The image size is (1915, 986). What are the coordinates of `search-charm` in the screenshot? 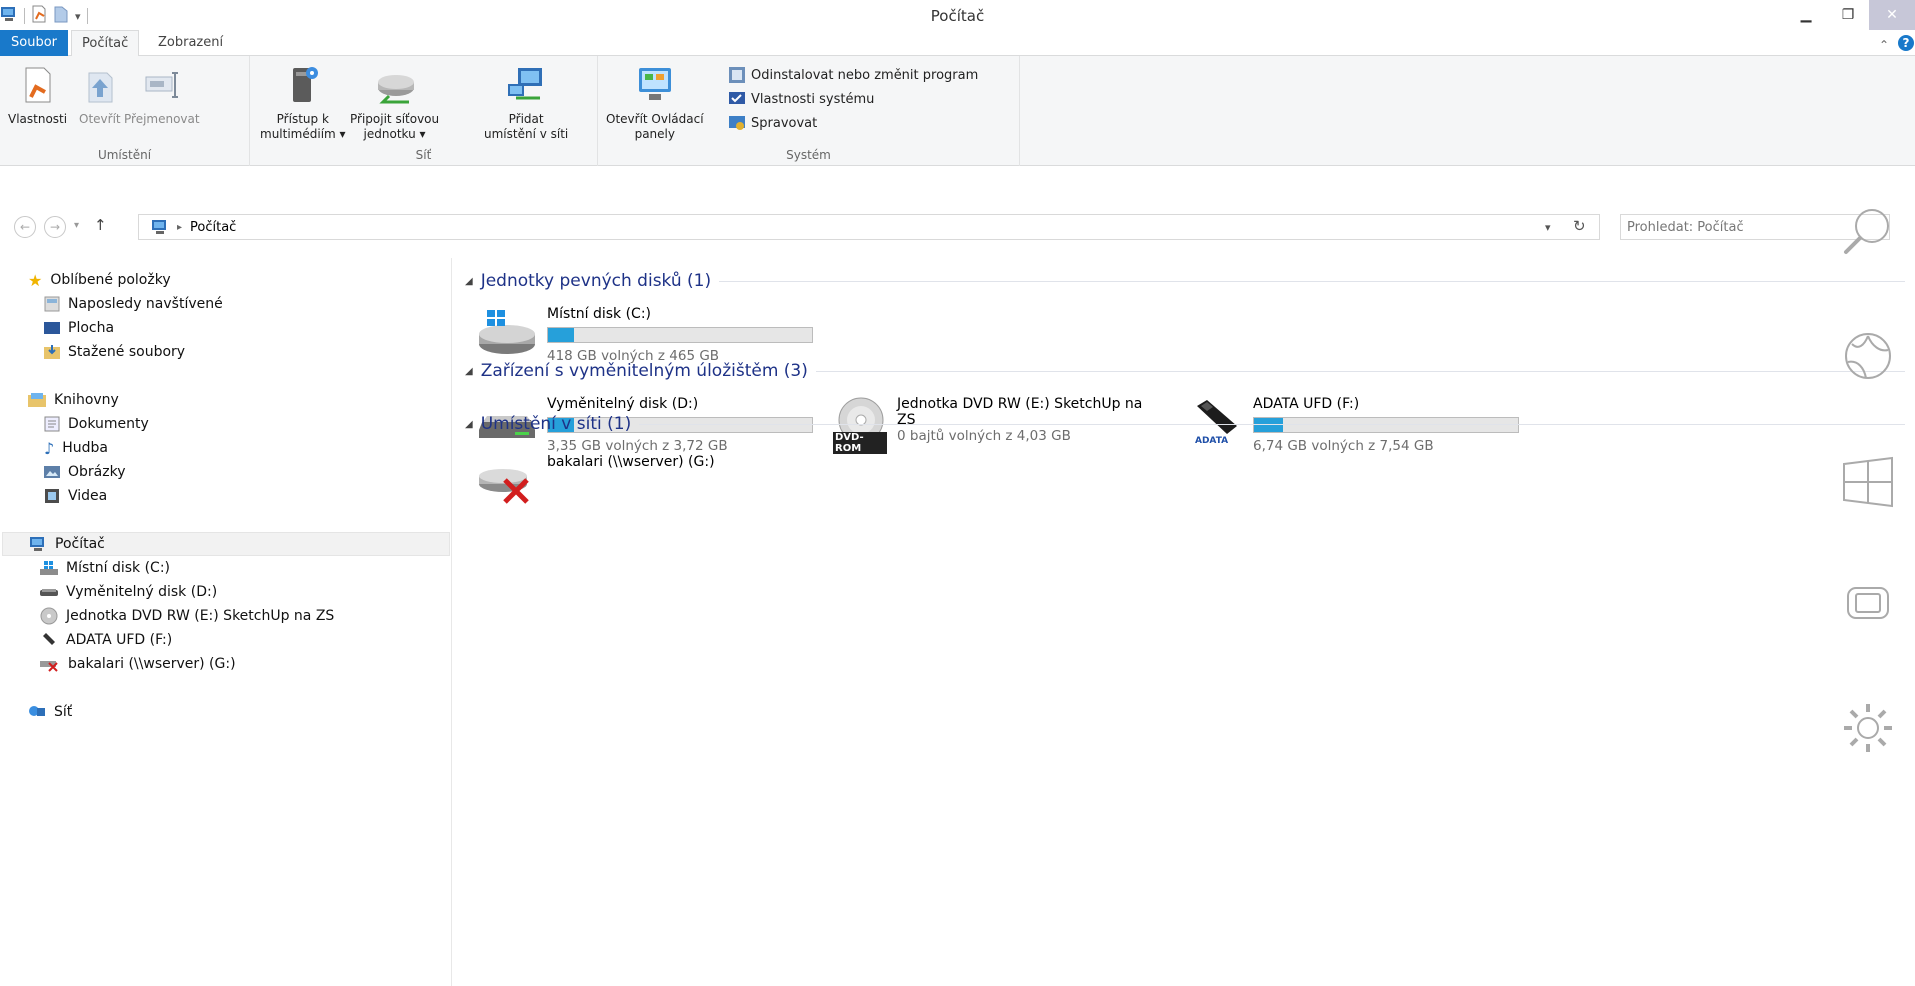 It's located at (1867, 232).